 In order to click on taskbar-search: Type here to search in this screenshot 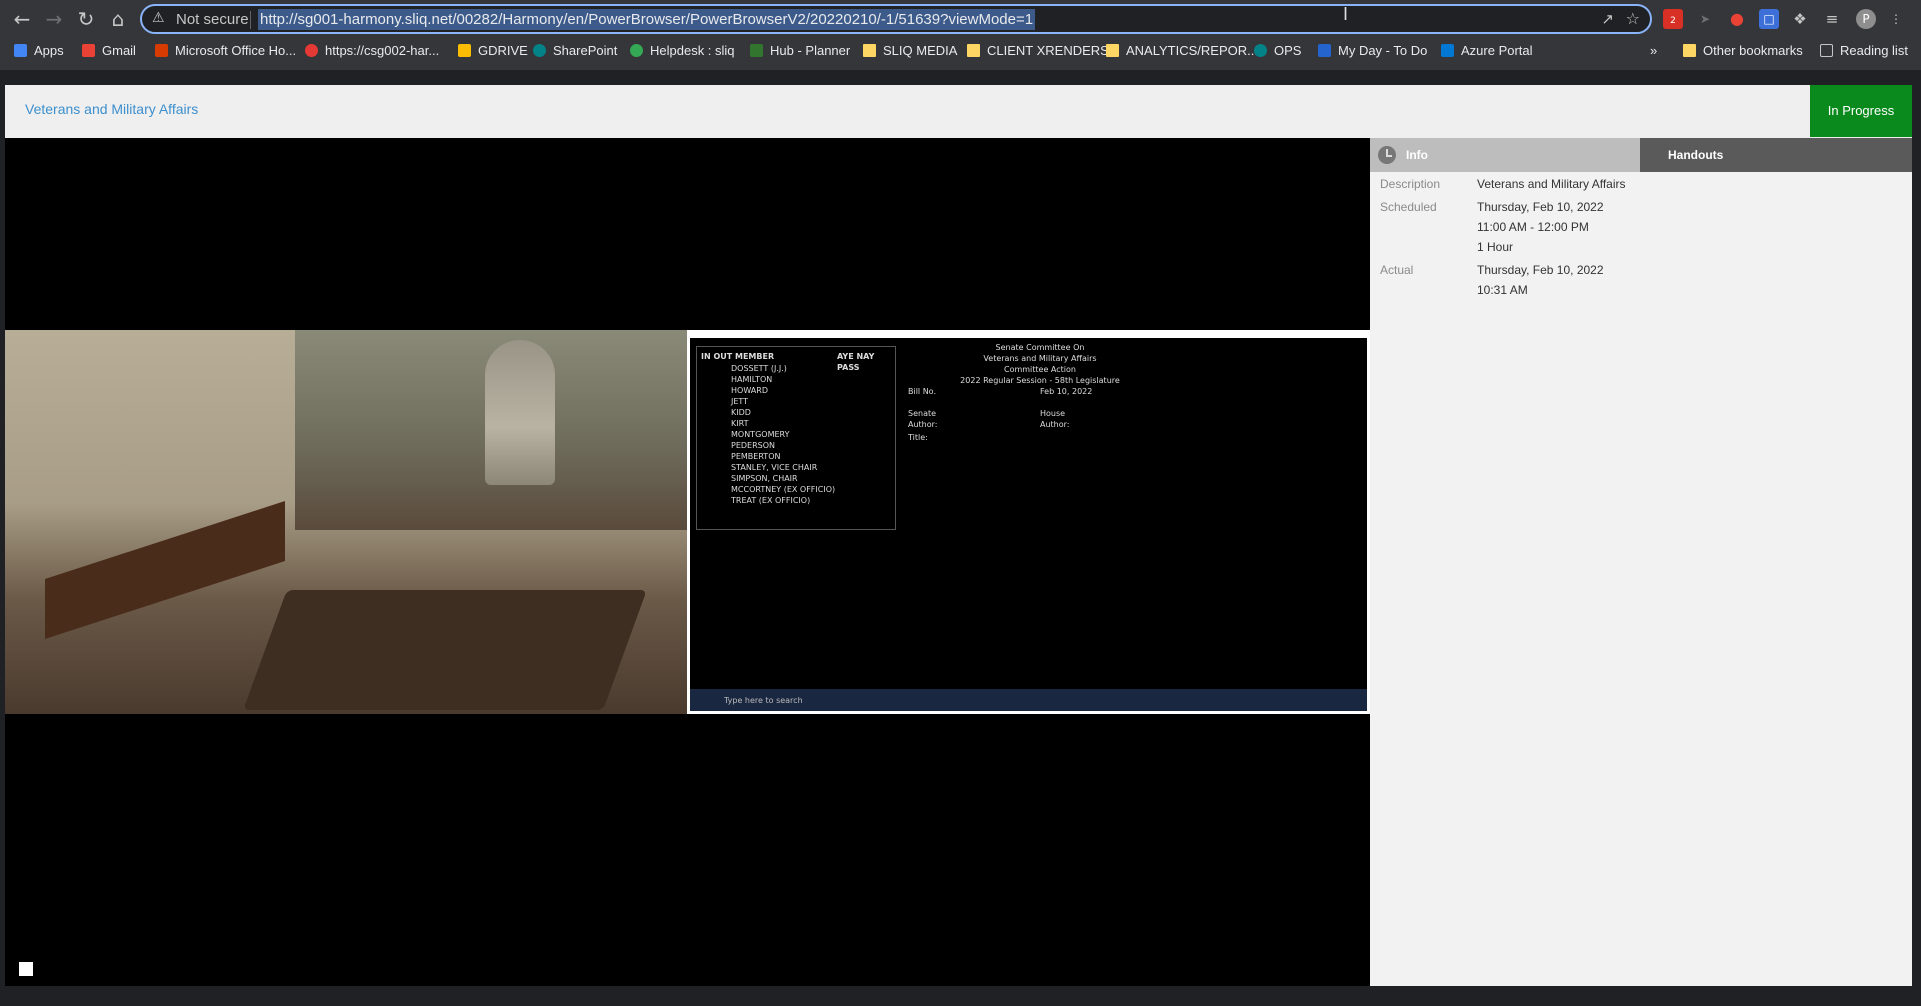, I will do `click(763, 700)`.